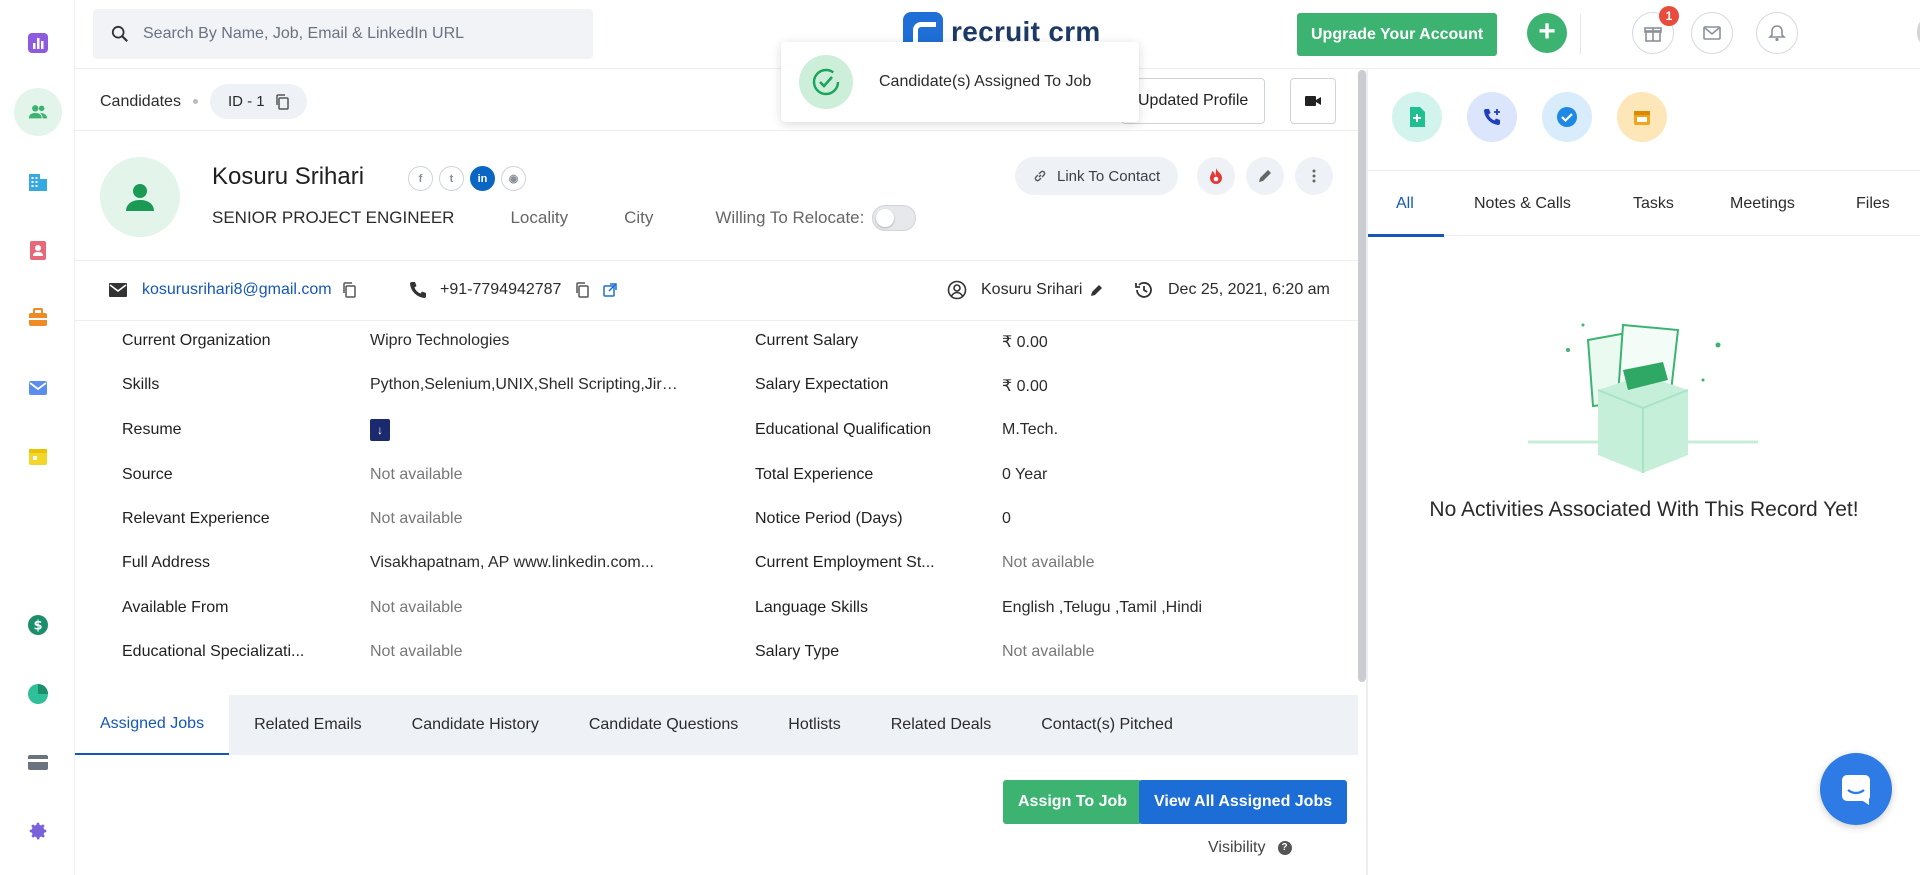 Image resolution: width=1920 pixels, height=875 pixels. I want to click on linkedin-icon: in, so click(482, 178).